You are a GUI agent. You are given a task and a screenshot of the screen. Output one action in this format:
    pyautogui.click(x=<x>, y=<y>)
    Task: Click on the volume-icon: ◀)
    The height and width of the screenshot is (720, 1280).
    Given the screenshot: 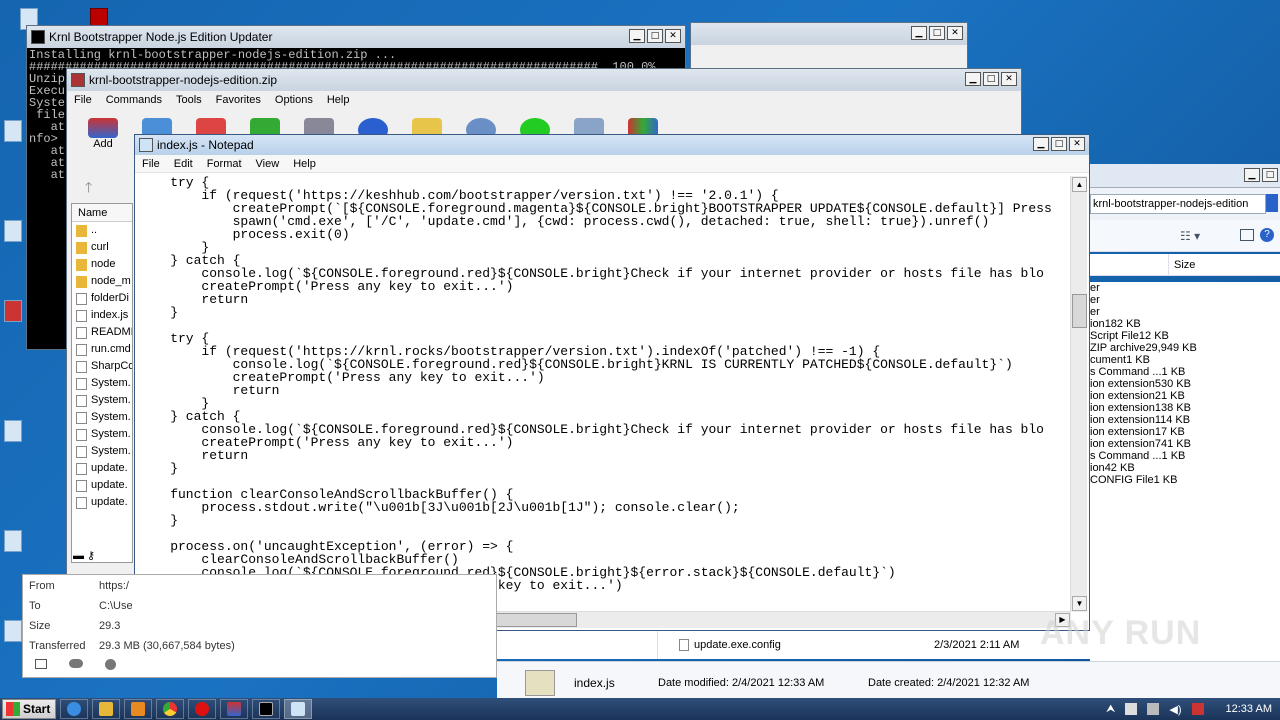 What is the action you would take?
    pyautogui.click(x=1175, y=709)
    